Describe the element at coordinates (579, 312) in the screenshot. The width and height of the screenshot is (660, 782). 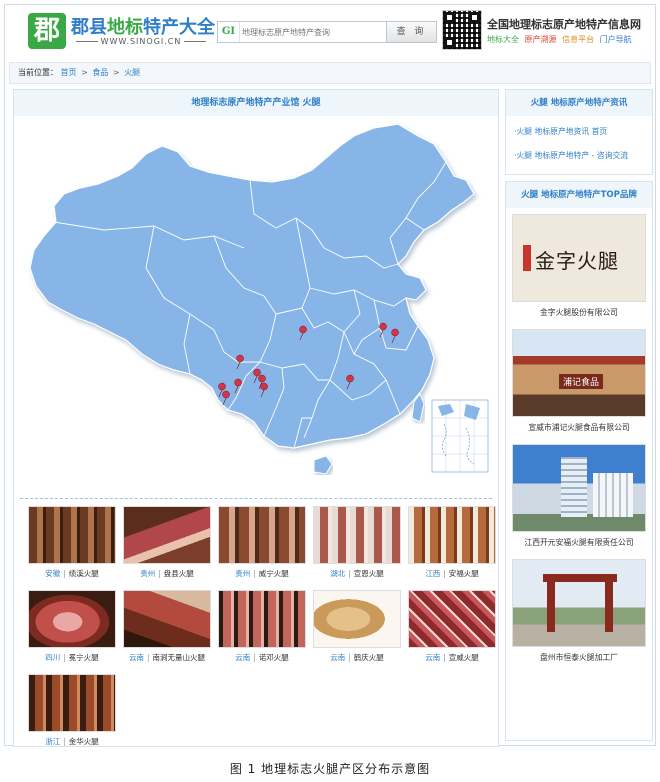
I see `brand-name: 金字火腿股份有限公司` at that location.